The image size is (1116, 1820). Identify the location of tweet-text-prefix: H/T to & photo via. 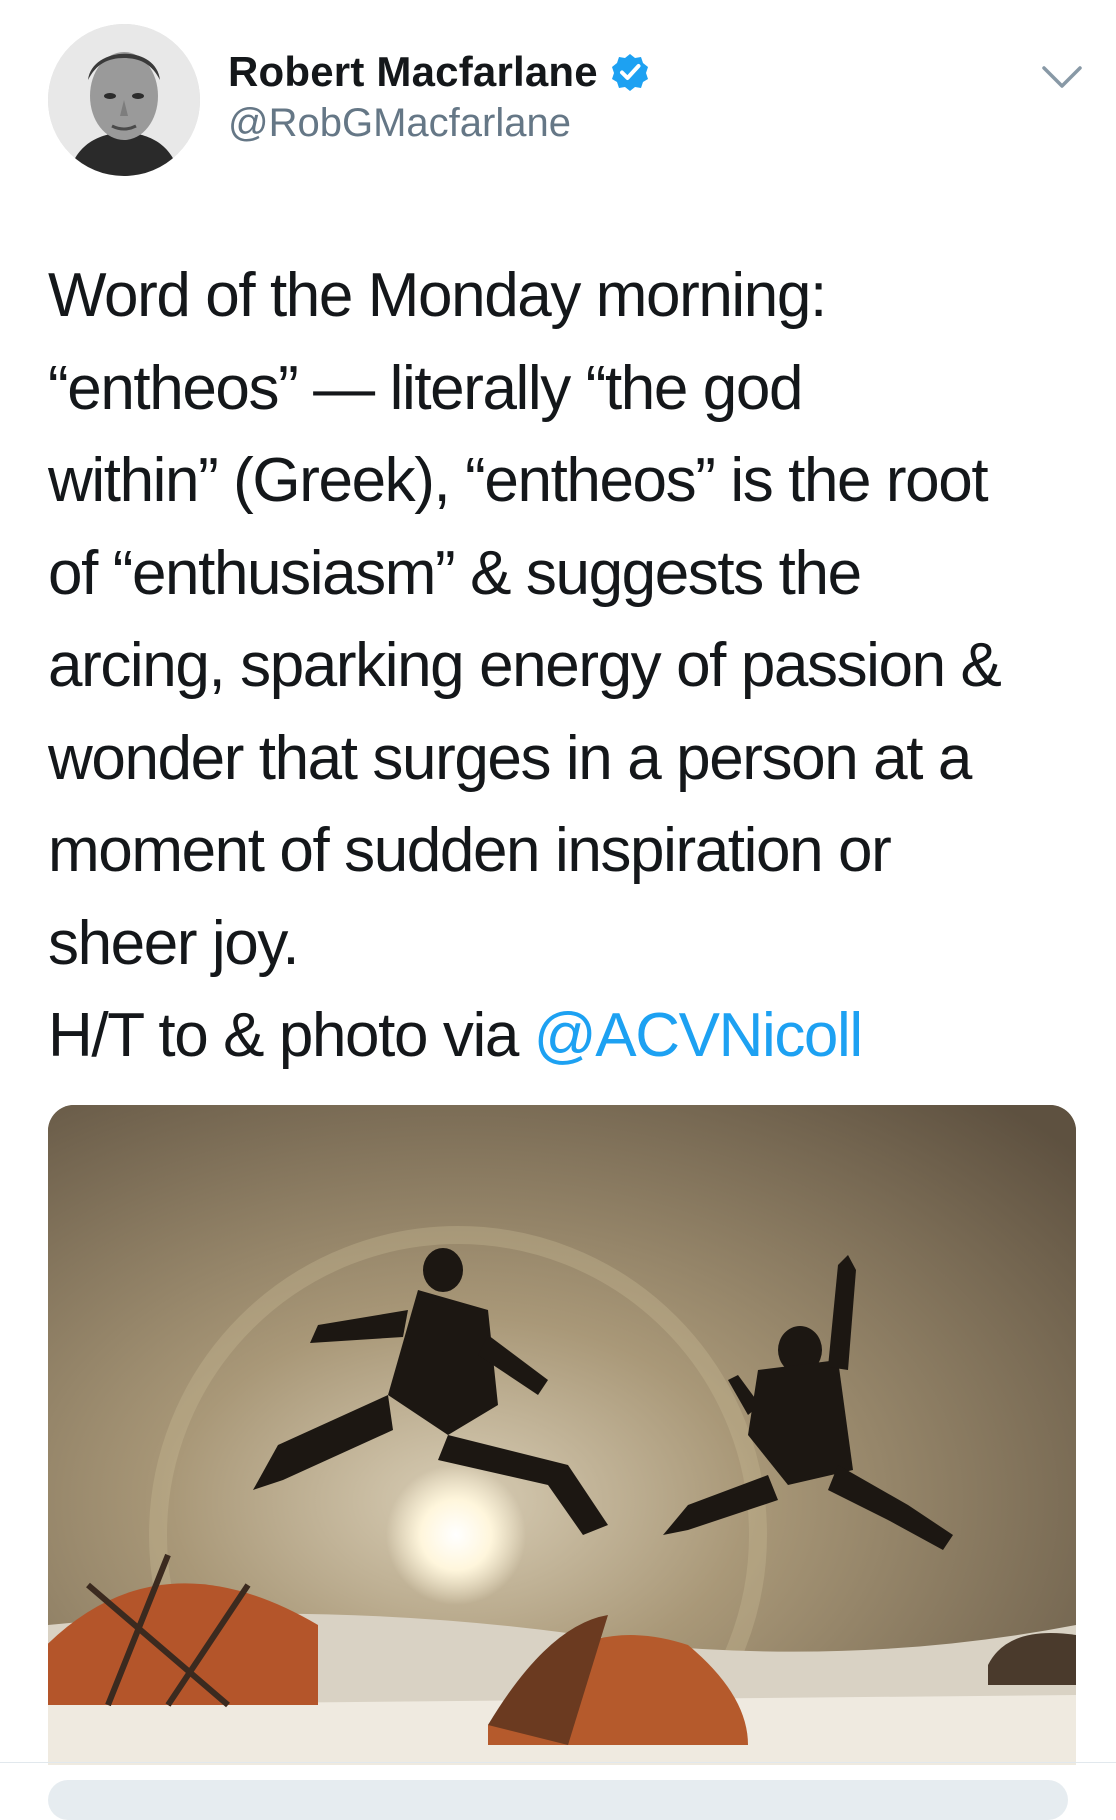
(291, 1035).